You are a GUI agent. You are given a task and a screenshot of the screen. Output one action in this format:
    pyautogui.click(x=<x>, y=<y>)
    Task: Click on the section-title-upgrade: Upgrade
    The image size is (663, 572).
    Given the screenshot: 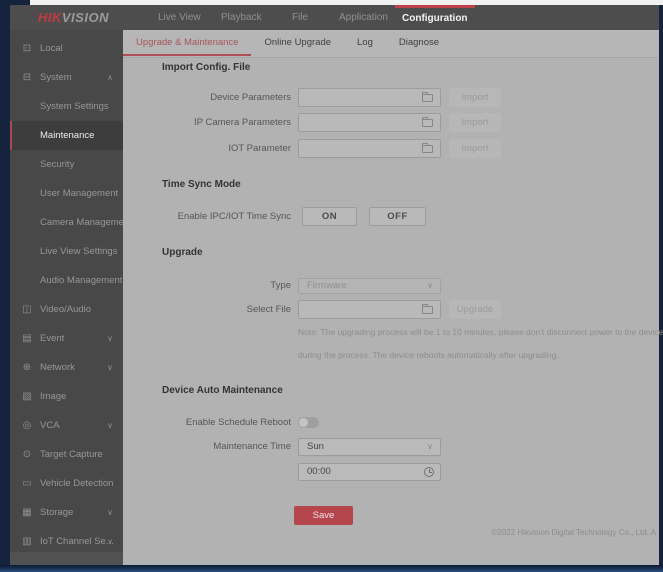 What is the action you would take?
    pyautogui.click(x=182, y=252)
    